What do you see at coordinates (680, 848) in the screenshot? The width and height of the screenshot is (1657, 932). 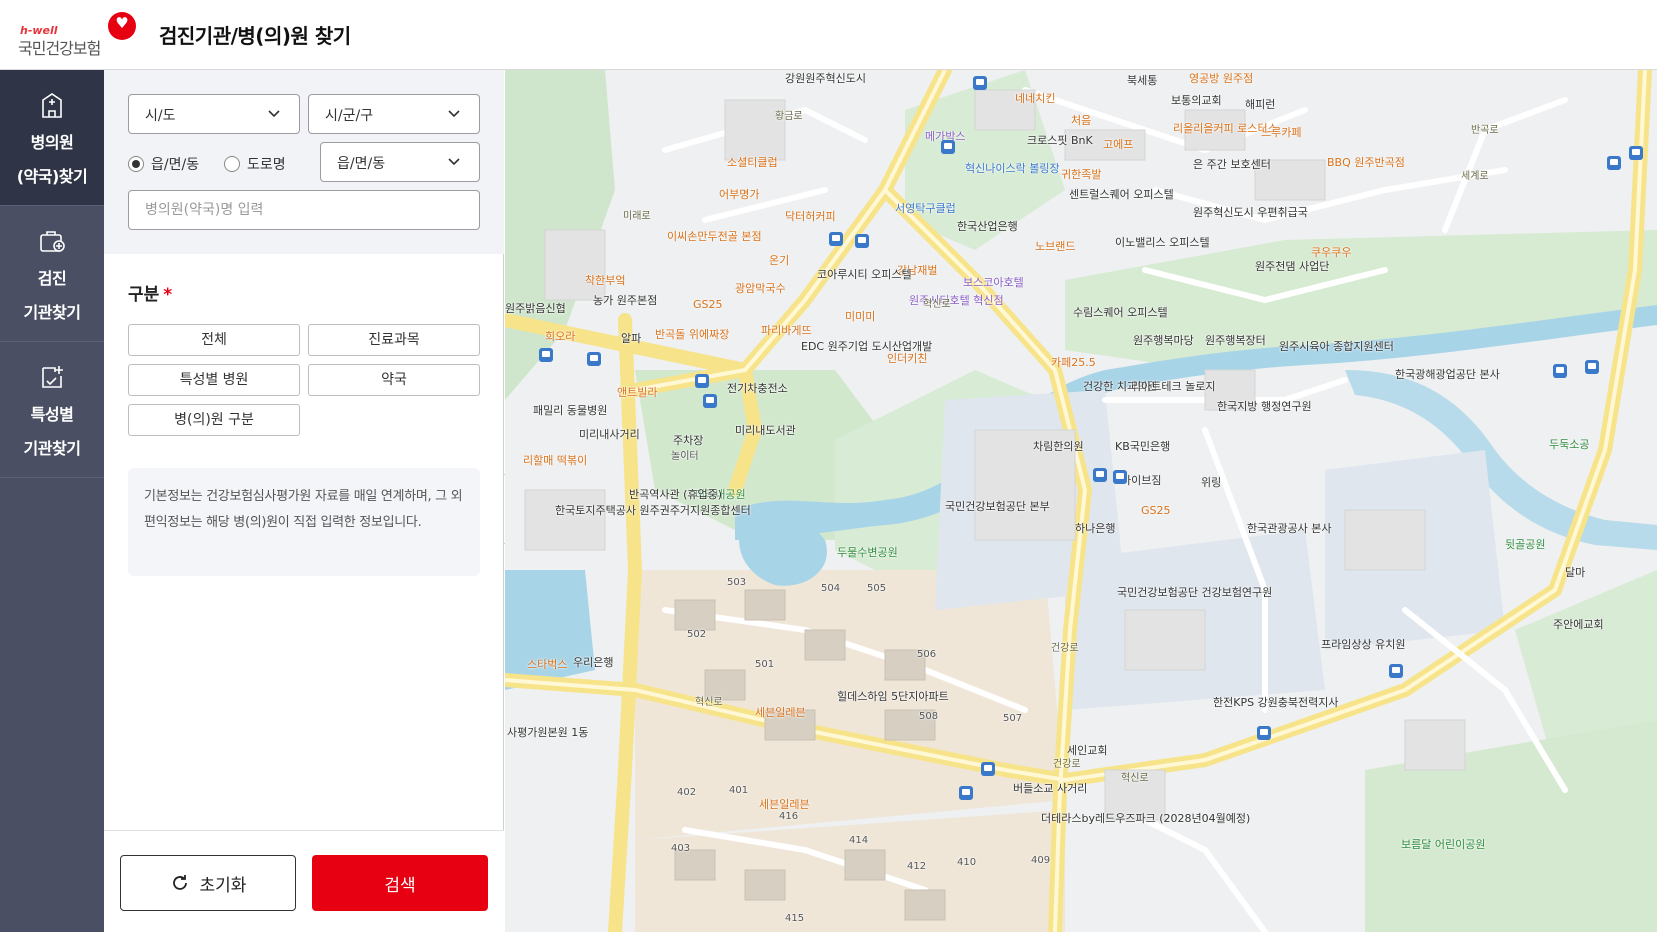 I see `map-poi-label: 403` at bounding box center [680, 848].